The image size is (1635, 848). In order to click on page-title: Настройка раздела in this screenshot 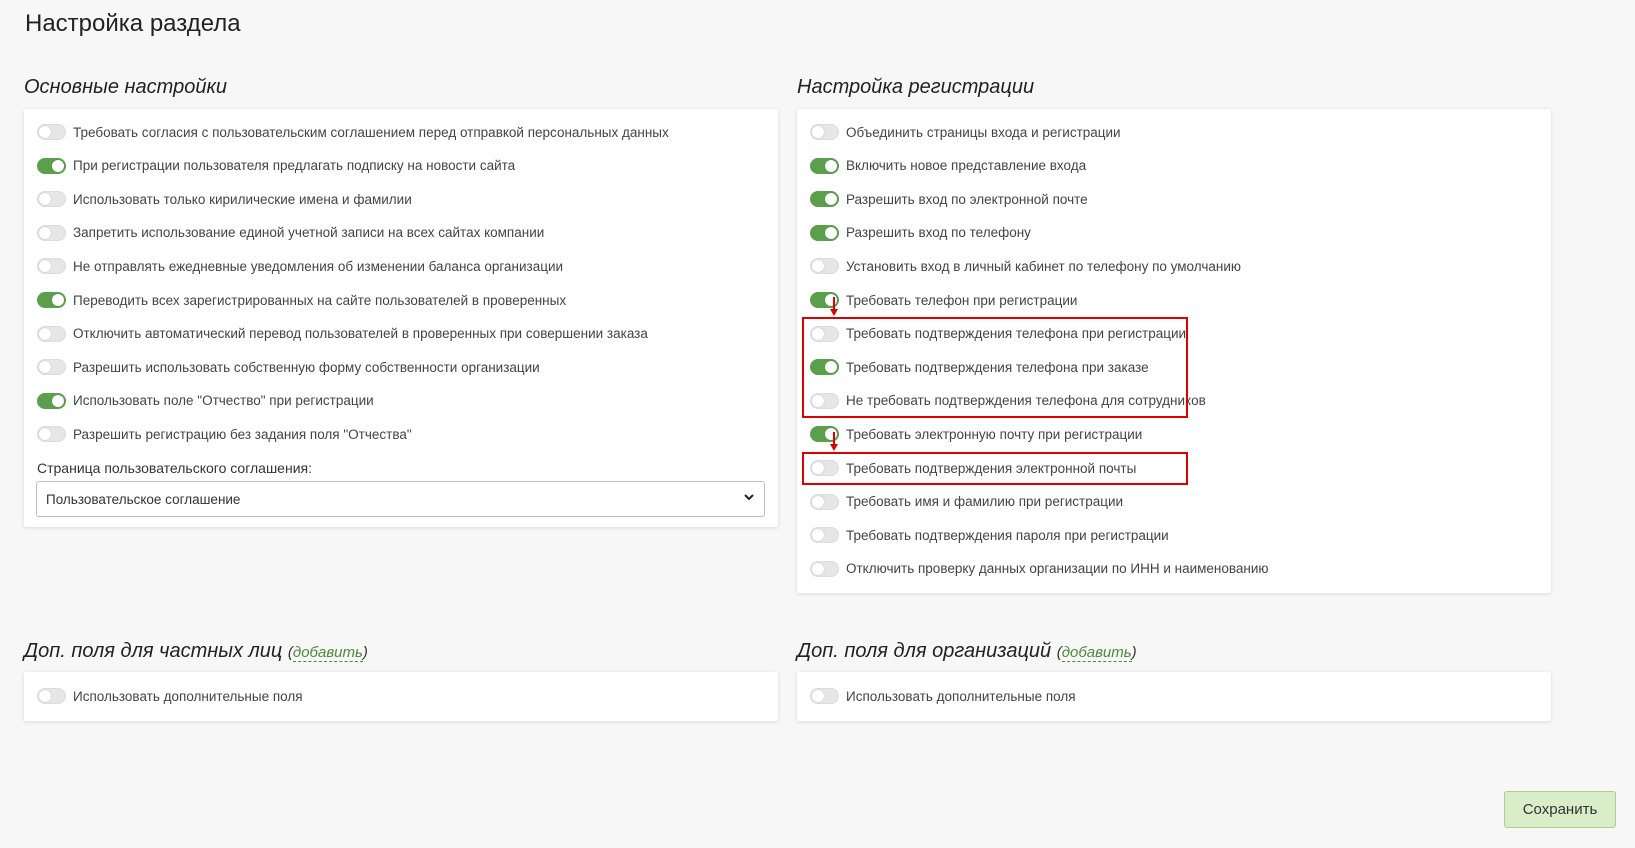, I will do `click(133, 23)`.